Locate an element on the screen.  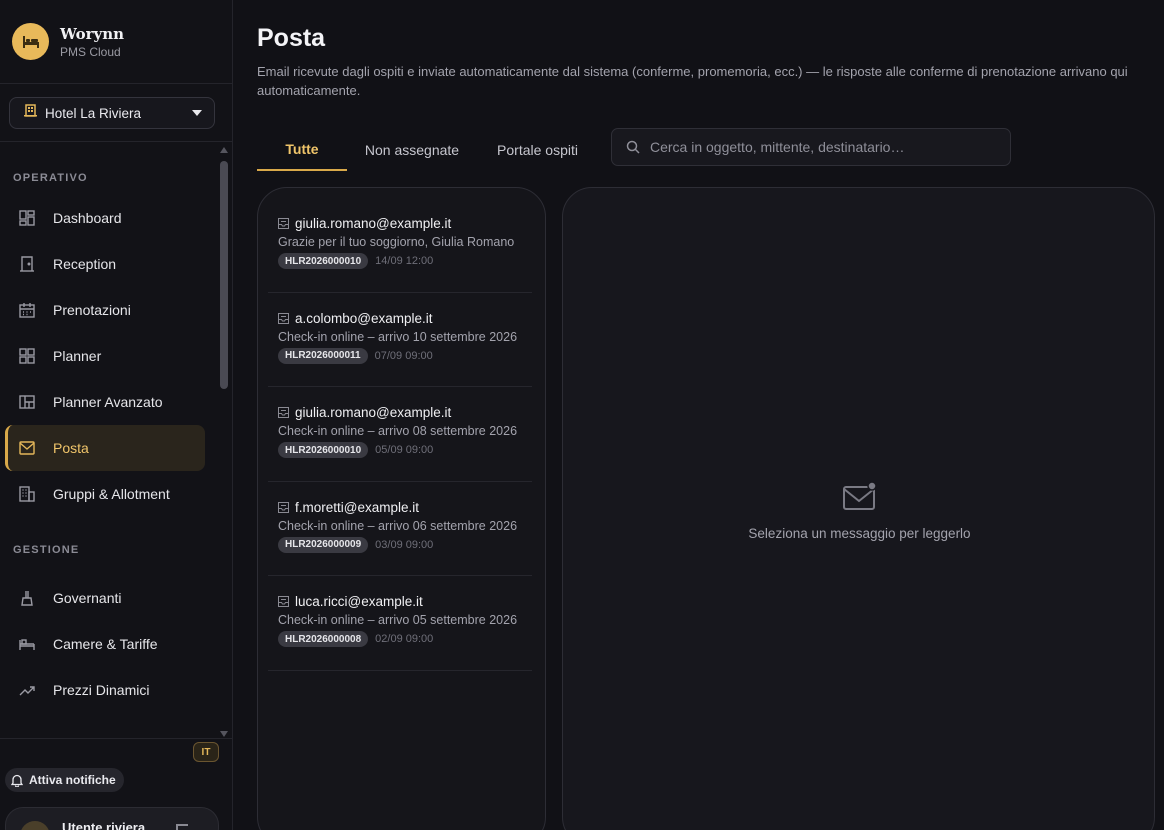
sidebar-item-label: Prezzi Dinamici is located at coordinates (101, 690).